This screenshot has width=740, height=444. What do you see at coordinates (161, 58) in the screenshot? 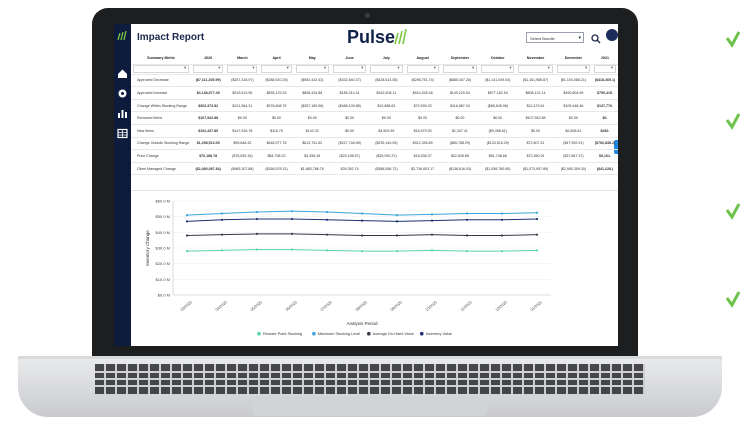
I see `column-header: Summary Metric` at bounding box center [161, 58].